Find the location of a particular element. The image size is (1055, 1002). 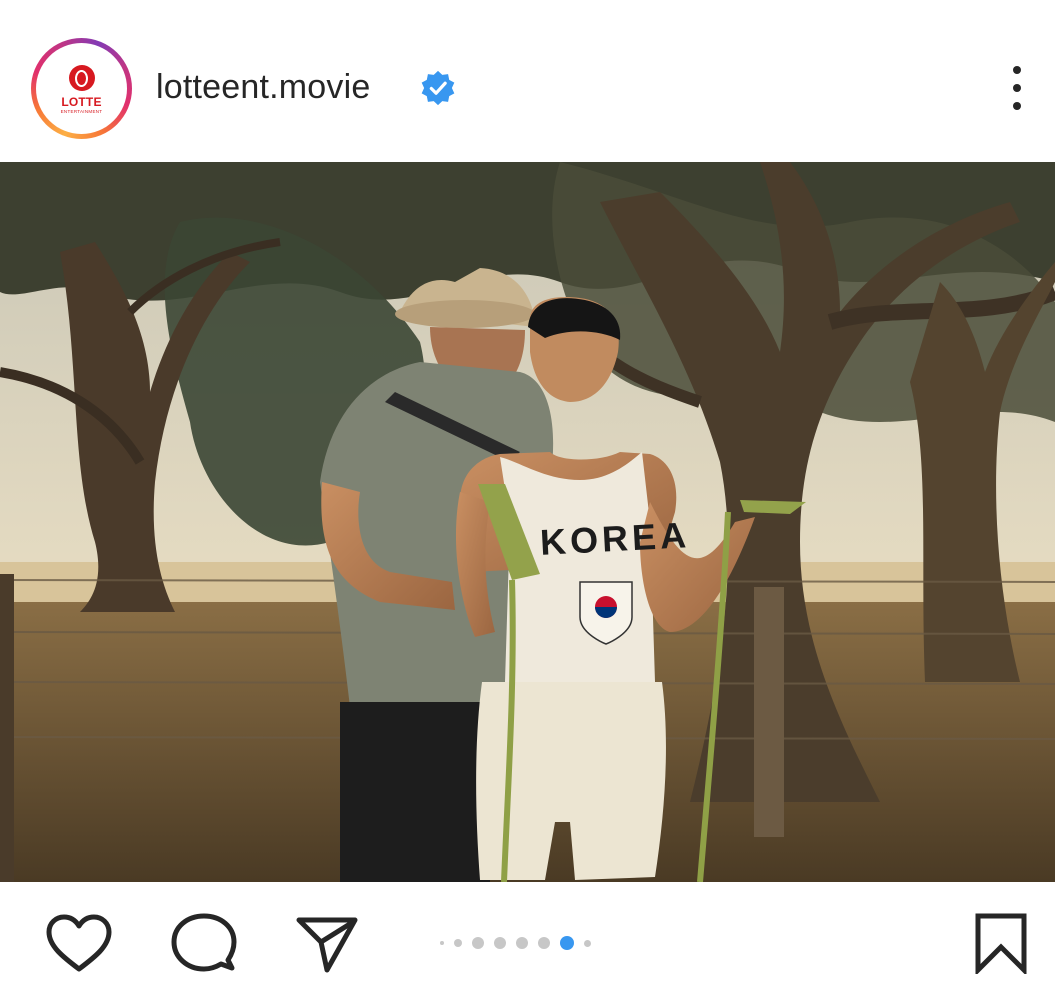

avatar-logo: LOTTE ENTERTAINMENT is located at coordinates (81, 88).